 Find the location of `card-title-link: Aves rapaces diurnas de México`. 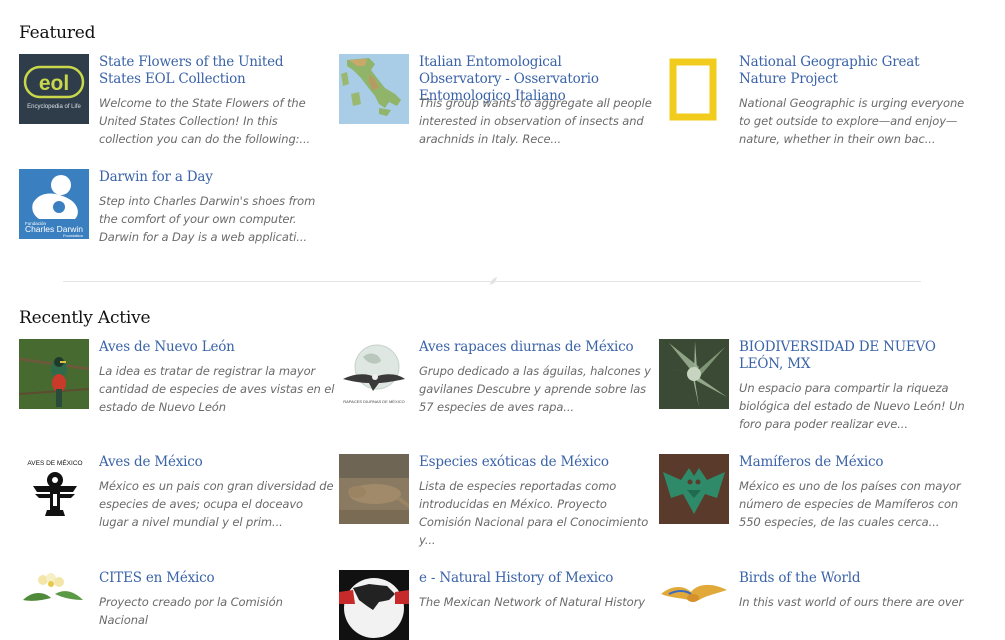

card-title-link: Aves rapaces diurnas de México is located at coordinates (530, 347).